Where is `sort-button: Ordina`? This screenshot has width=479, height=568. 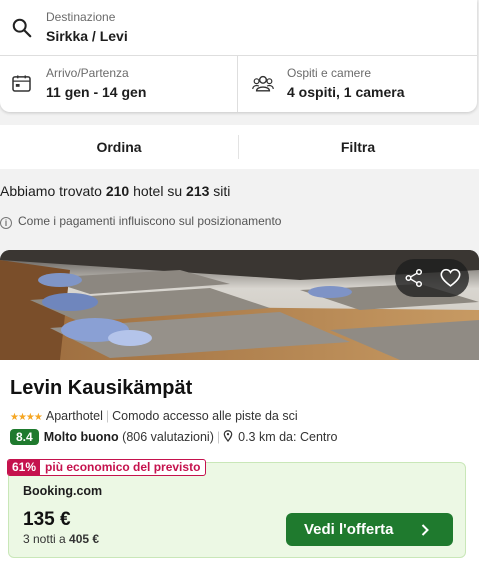 sort-button: Ordina is located at coordinates (119, 147).